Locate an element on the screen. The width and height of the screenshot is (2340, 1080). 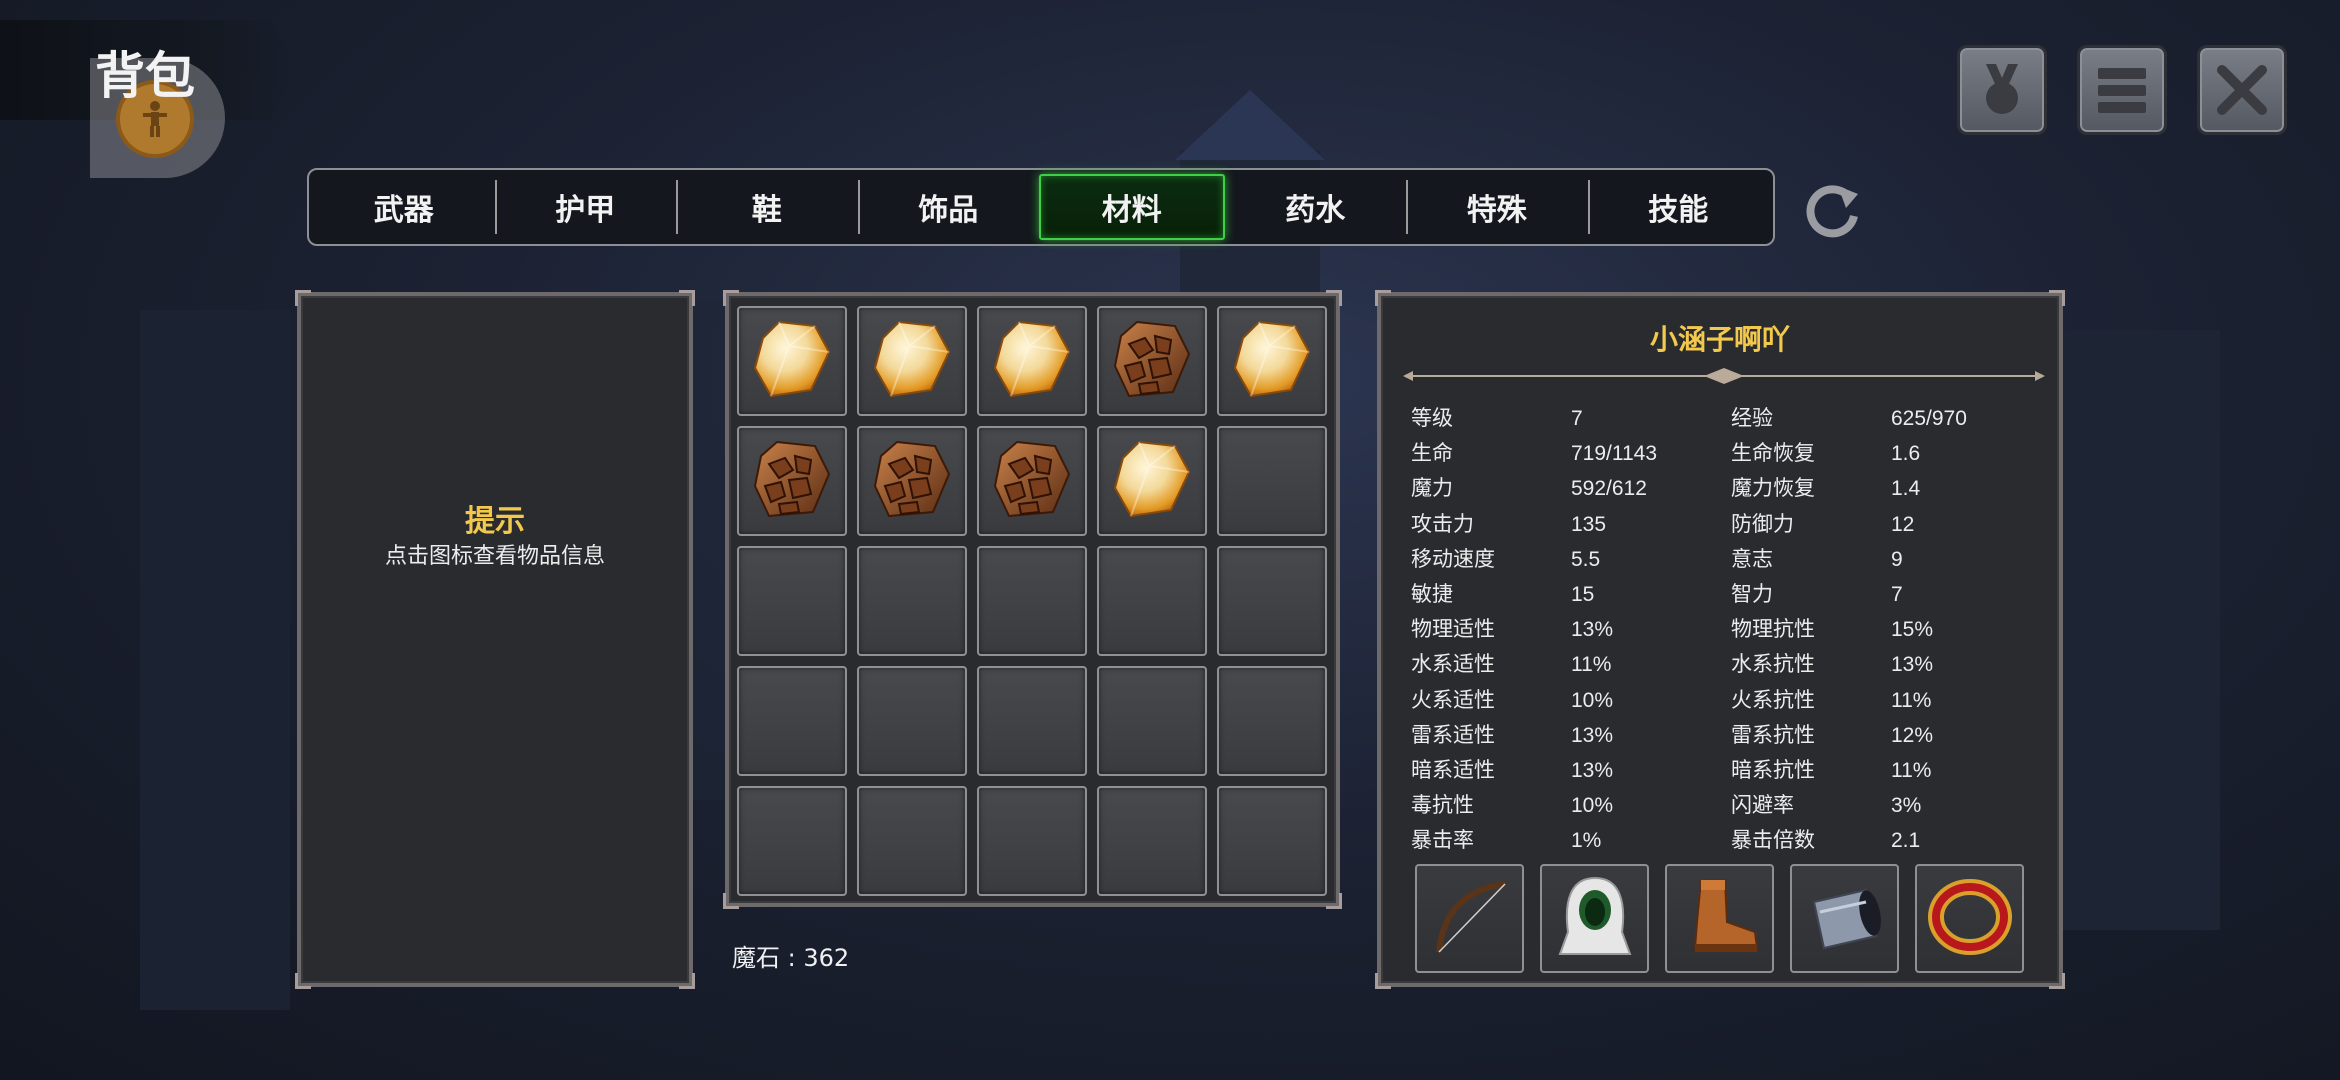
stat-label: 火系抗性 is located at coordinates (1773, 700).